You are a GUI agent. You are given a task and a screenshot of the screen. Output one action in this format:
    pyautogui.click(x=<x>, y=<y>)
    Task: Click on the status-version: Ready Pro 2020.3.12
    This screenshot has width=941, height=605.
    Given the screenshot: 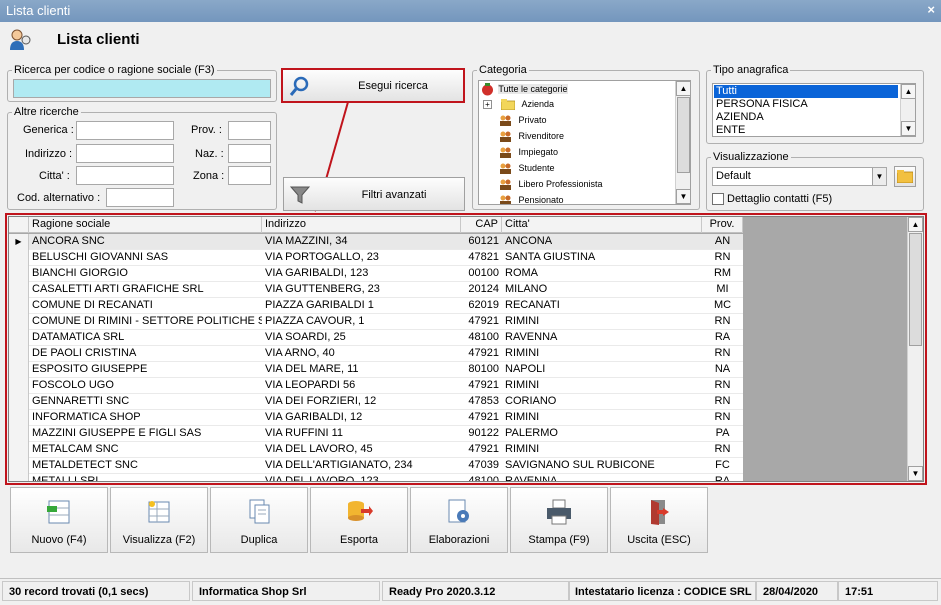 What is the action you would take?
    pyautogui.click(x=476, y=591)
    